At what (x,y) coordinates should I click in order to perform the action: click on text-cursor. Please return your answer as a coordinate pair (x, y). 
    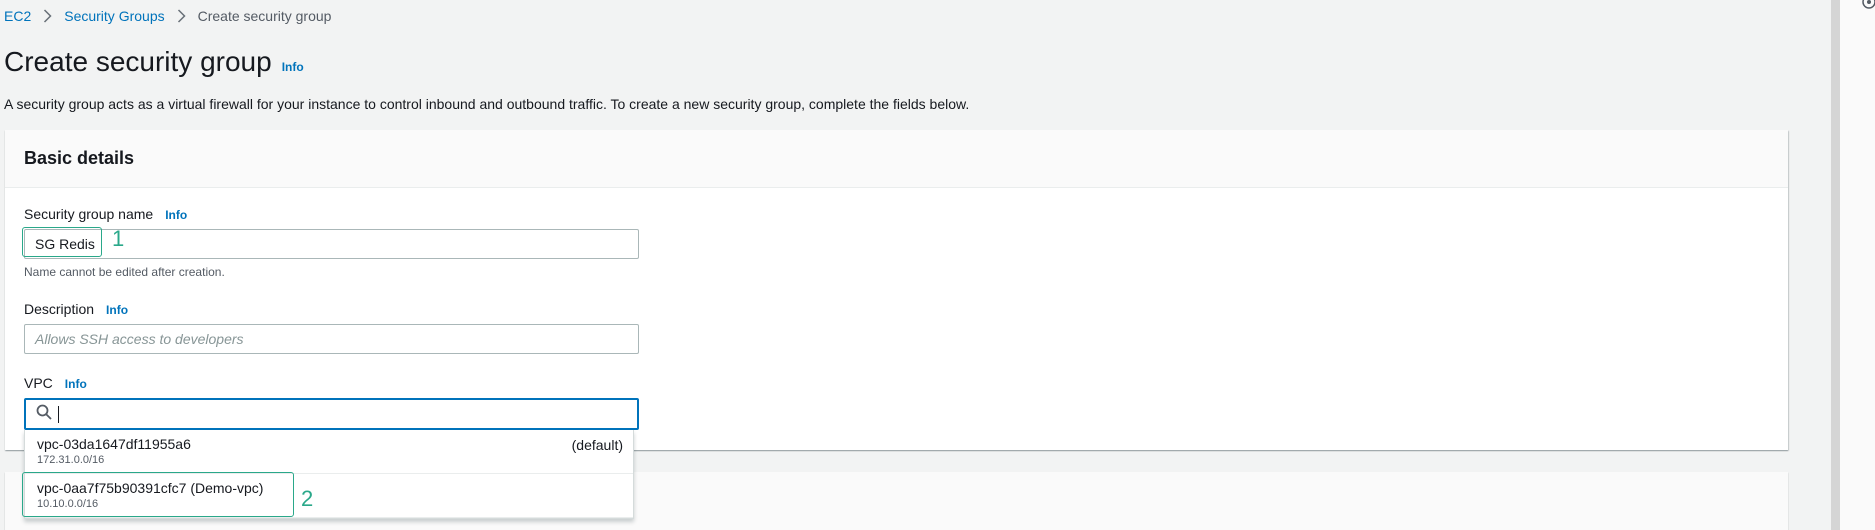
    Looking at the image, I should click on (58, 414).